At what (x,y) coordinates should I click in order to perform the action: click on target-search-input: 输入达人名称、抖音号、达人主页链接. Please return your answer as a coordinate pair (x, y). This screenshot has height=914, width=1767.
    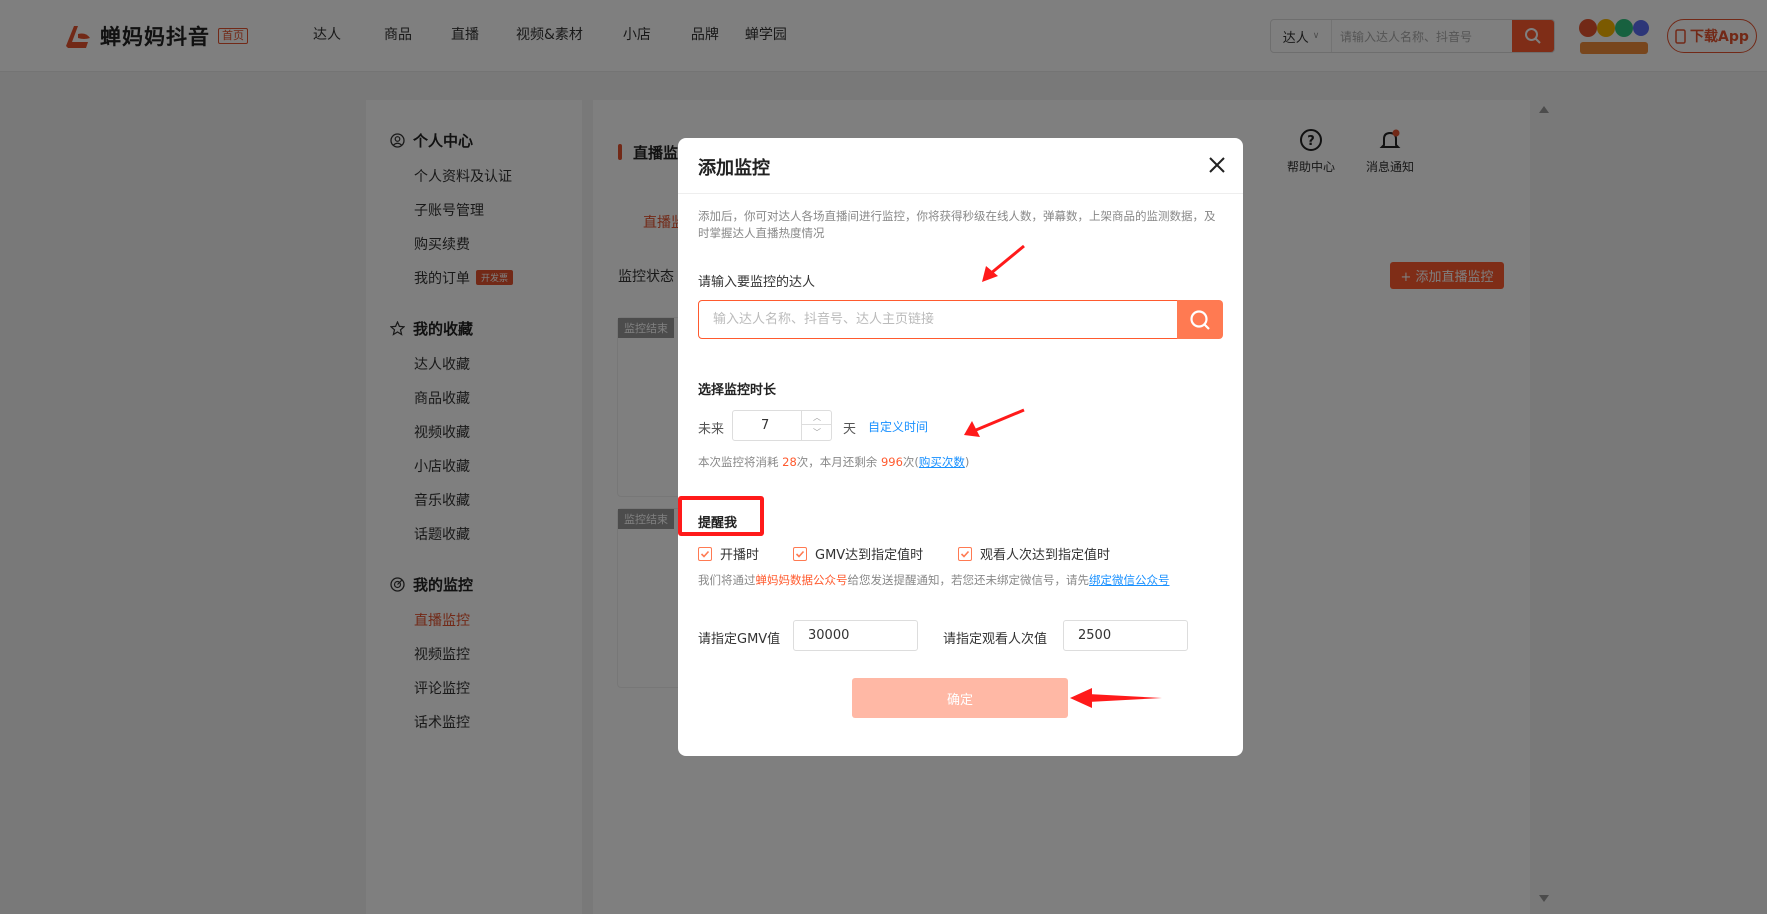
    Looking at the image, I should click on (938, 319).